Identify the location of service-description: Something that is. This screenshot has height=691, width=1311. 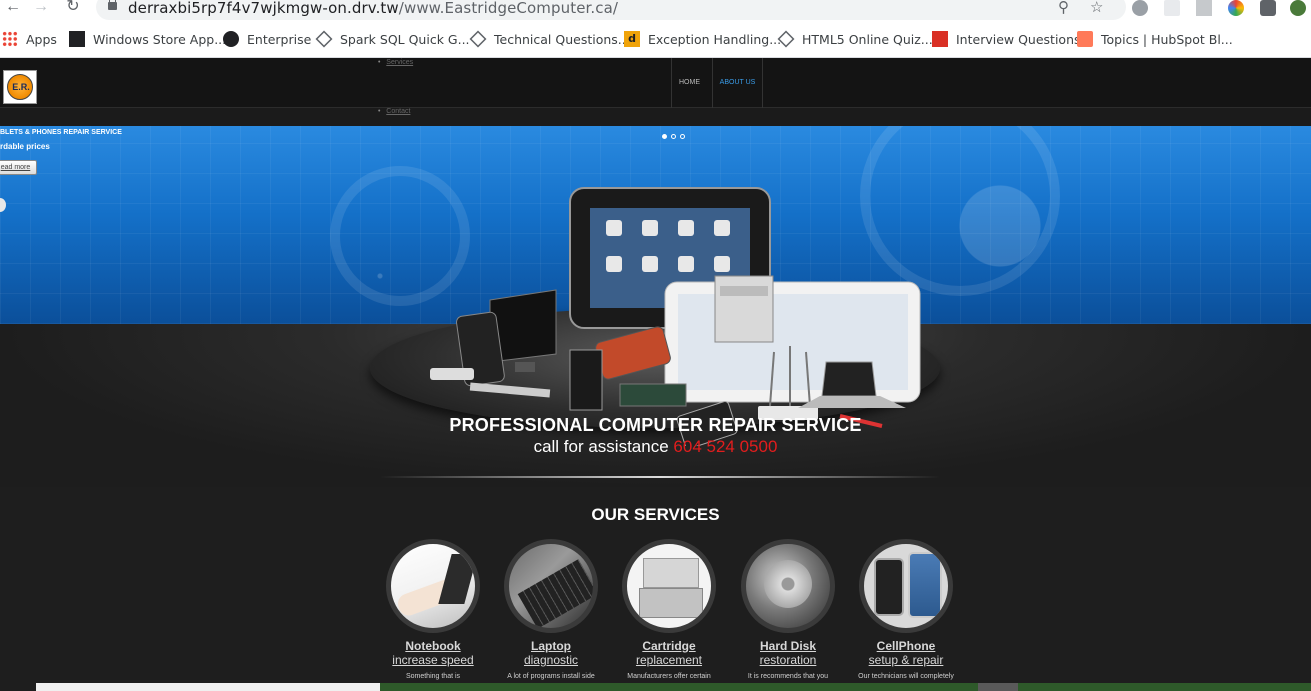
(433, 676).